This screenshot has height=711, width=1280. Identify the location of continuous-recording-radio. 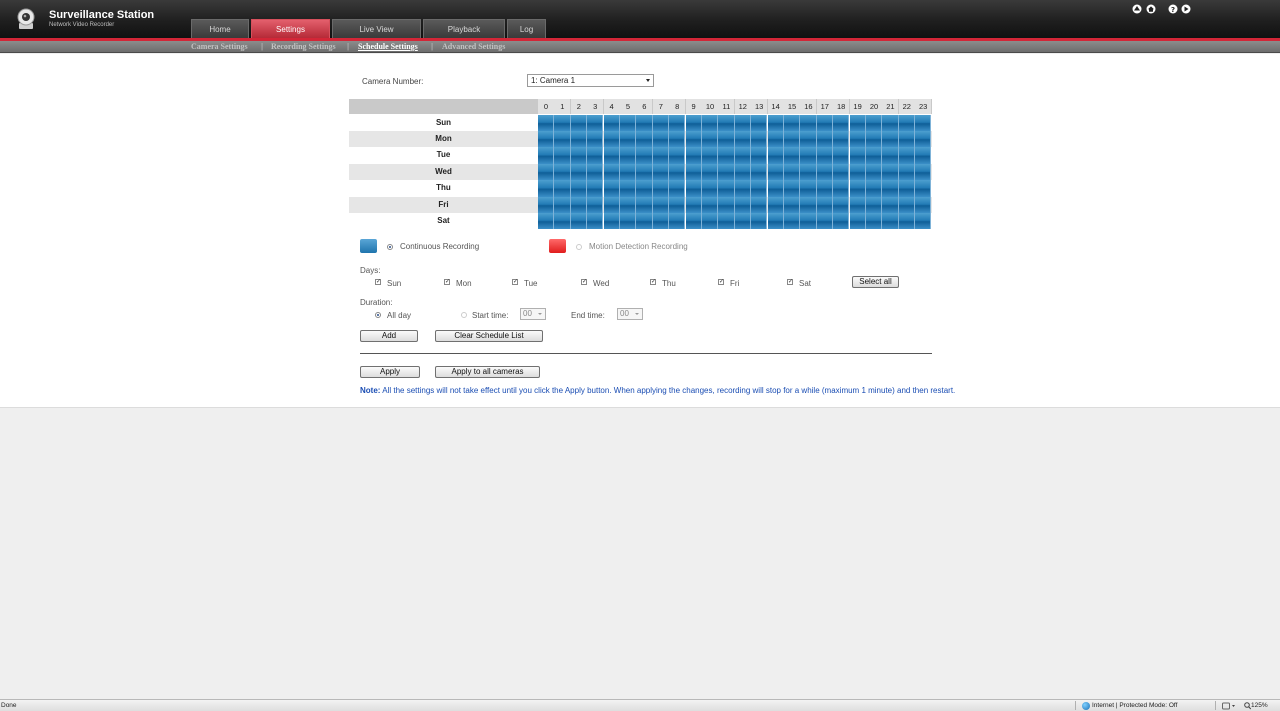
(390, 247).